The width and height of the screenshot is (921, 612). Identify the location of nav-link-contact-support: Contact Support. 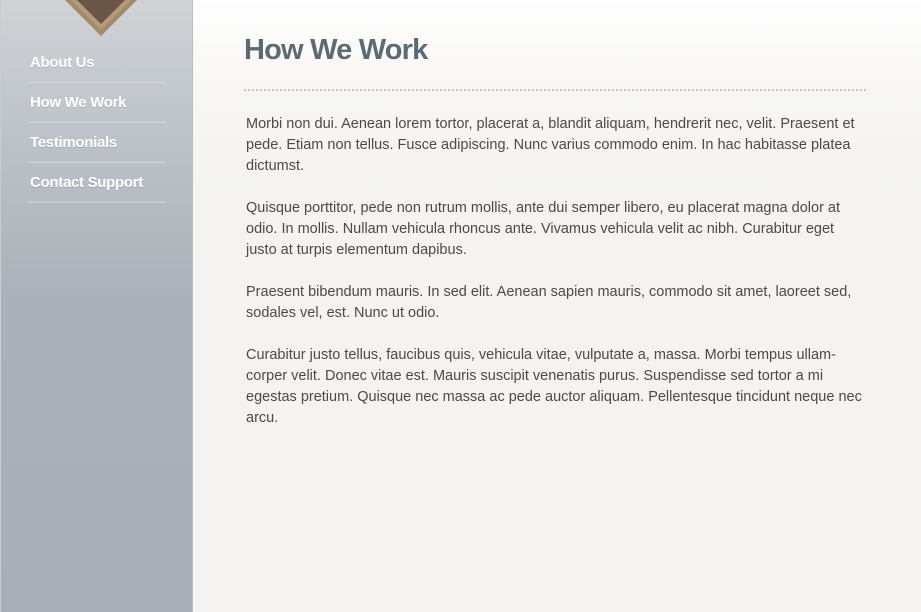
(97, 176).